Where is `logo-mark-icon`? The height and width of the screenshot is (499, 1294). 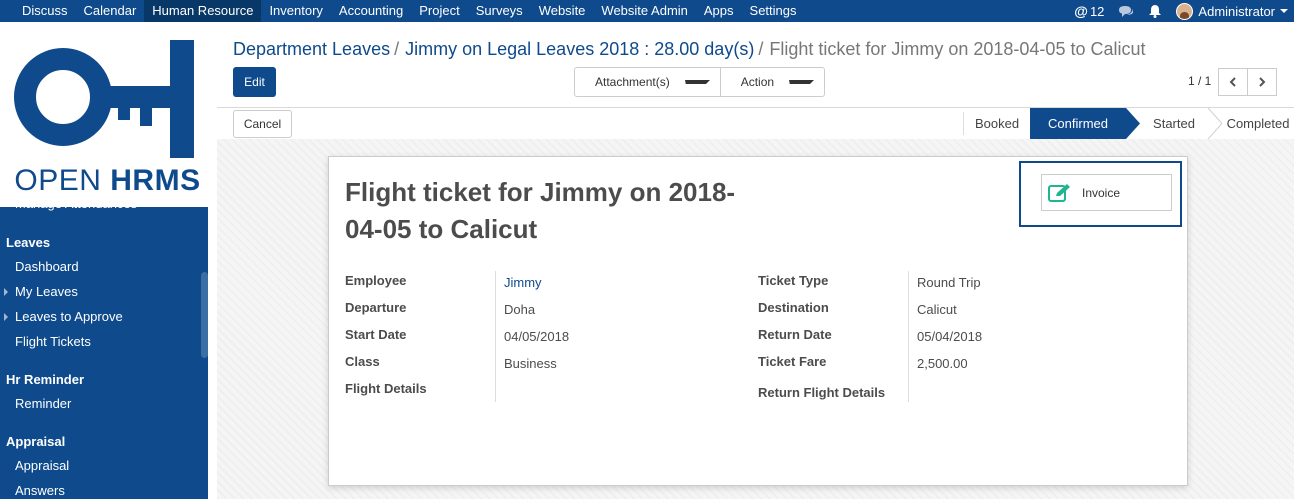 logo-mark-icon is located at coordinates (104, 99).